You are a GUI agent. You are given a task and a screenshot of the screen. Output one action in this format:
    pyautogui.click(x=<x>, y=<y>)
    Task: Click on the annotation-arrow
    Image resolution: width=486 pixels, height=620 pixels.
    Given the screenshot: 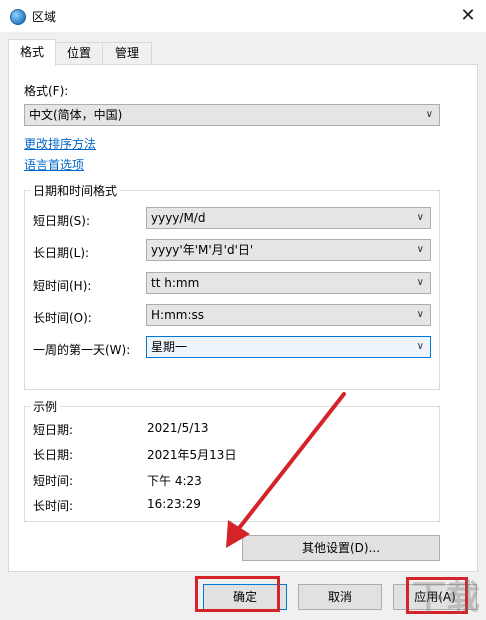 What is the action you would take?
    pyautogui.click(x=286, y=470)
    